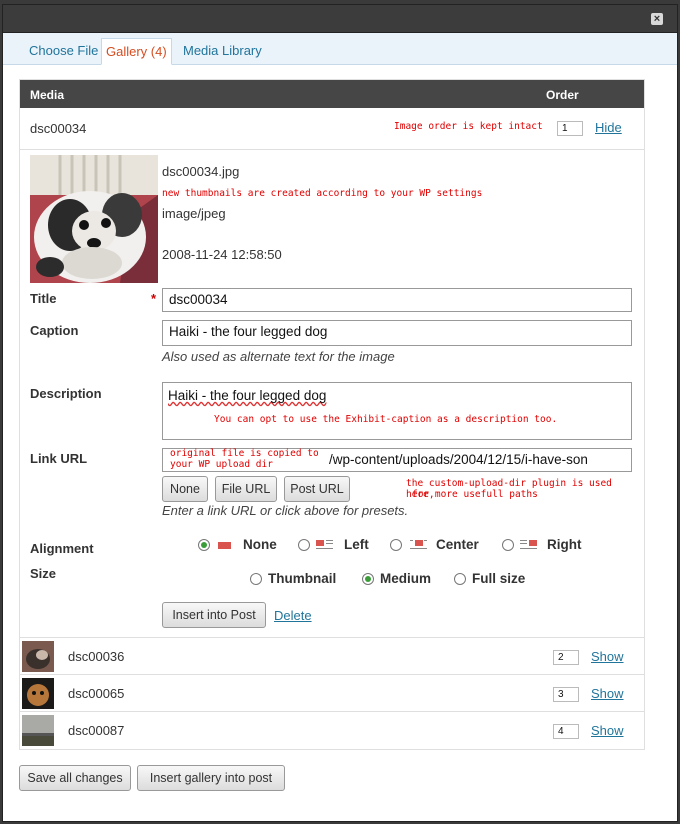 The image size is (680, 824). What do you see at coordinates (47, 95) in the screenshot?
I see `column-media: Media` at bounding box center [47, 95].